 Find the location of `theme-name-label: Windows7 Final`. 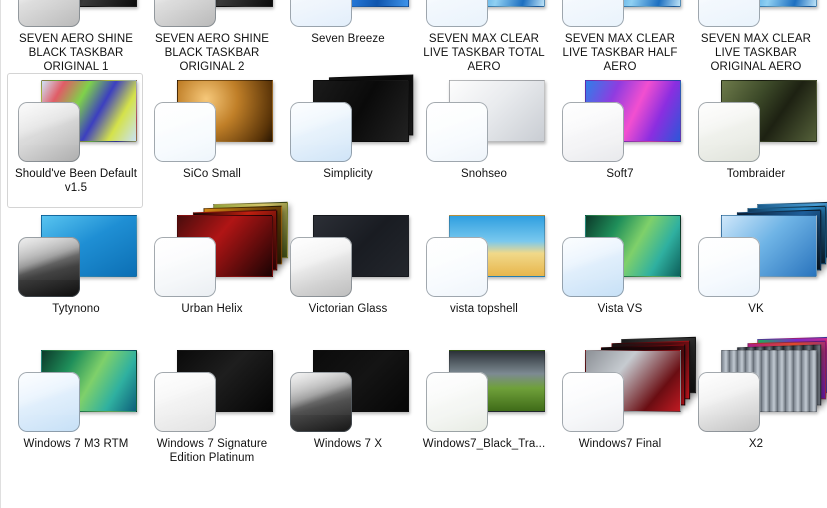

theme-name-label: Windows7 Final is located at coordinates (620, 444).